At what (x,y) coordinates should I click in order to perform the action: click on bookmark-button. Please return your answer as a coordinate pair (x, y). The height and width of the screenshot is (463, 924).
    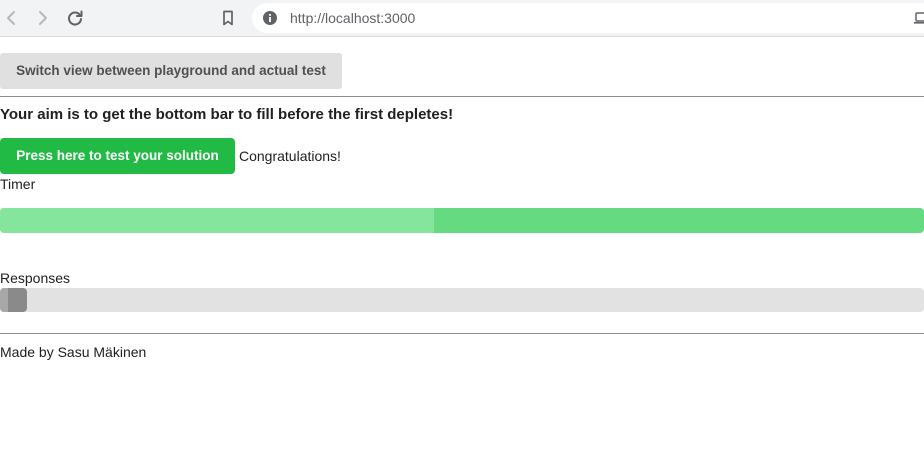
    Looking at the image, I should click on (228, 18).